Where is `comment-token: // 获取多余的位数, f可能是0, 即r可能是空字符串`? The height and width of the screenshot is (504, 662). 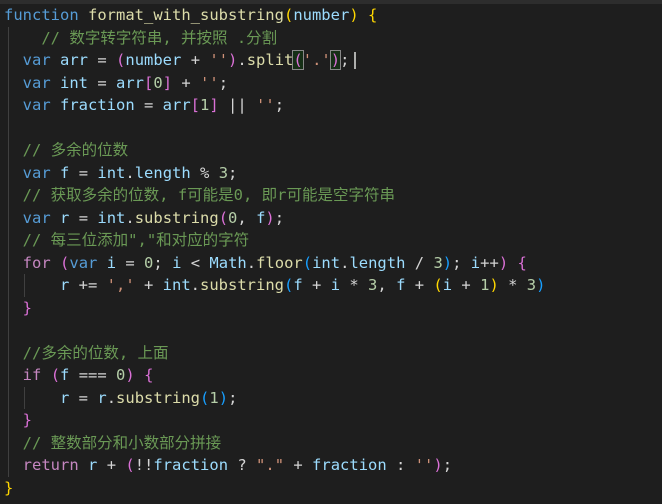 comment-token: // 获取多余的位数, f可能是0, 即r可能是空字符串 is located at coordinates (208, 195).